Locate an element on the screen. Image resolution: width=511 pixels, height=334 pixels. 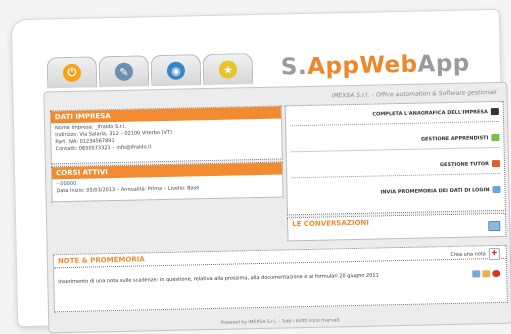
action-button: COMPLETA L'ANAGRAFICA DELL'IMPRESA is located at coordinates (435, 112).